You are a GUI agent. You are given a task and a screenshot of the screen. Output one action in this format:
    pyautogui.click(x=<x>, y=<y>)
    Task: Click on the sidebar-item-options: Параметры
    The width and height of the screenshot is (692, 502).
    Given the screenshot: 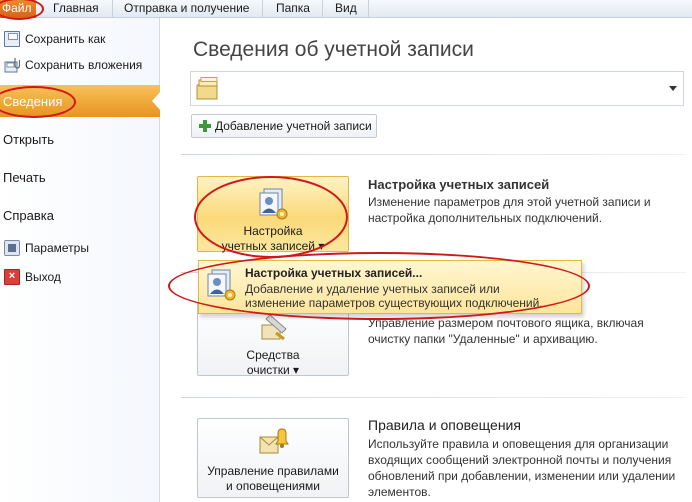 What is the action you would take?
    pyautogui.click(x=80, y=248)
    